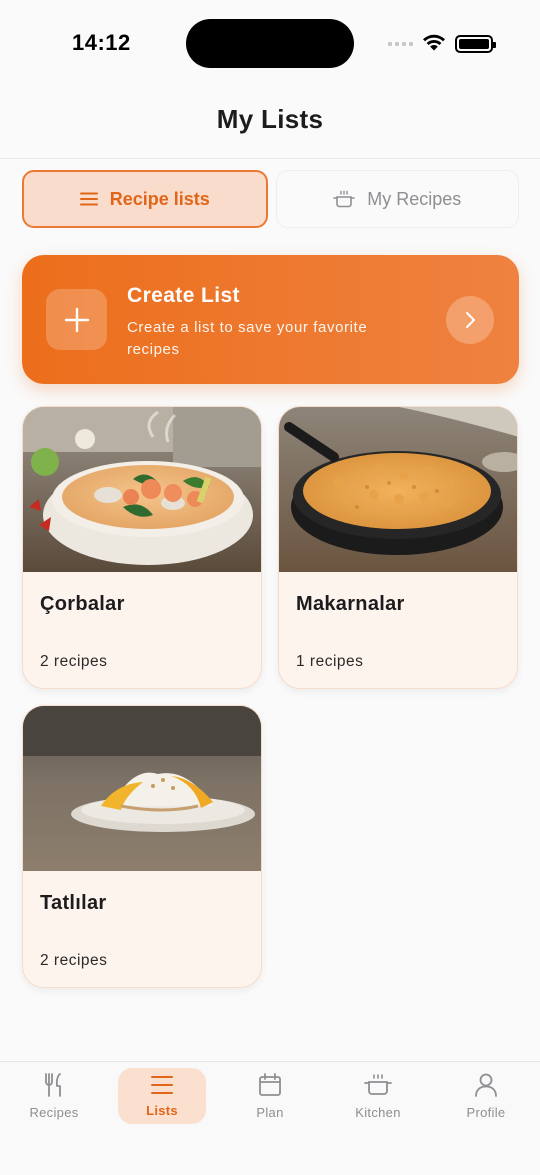 The height and width of the screenshot is (1175, 540). I want to click on nav-label: Lists, so click(162, 1110).